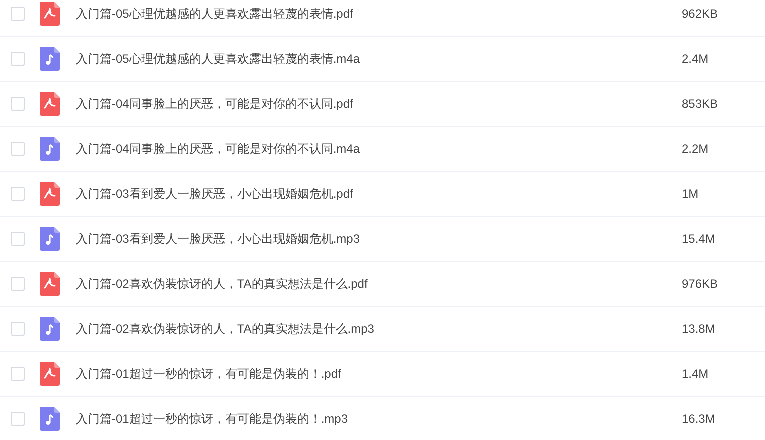  I want to click on file-name: 入门篇-01超过一秒的惊讶，有可能是伪装的！.pdf, so click(371, 374).